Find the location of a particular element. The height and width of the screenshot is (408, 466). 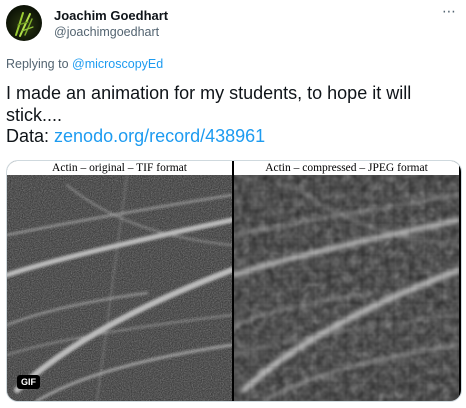

reply-mention-link: @microscopyEd is located at coordinates (117, 64).